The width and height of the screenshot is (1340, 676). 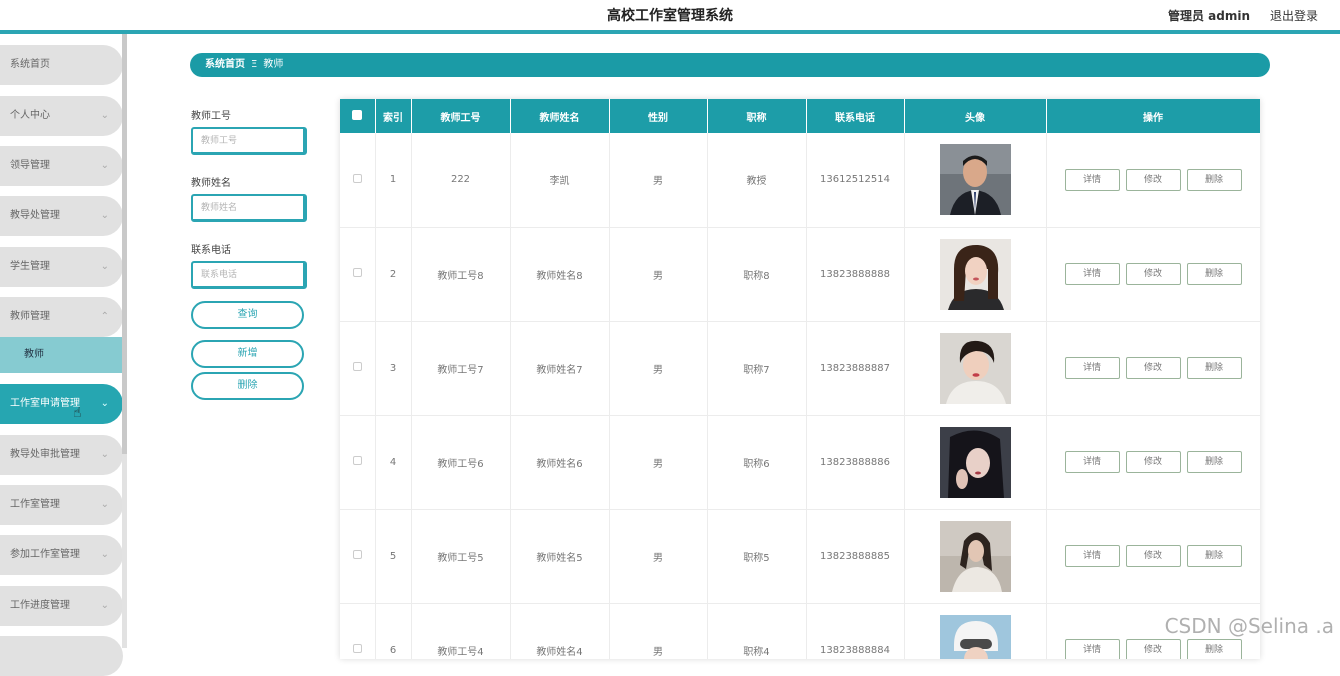 What do you see at coordinates (61, 355) in the screenshot?
I see `sidebar-subitem-teacher: 教师` at bounding box center [61, 355].